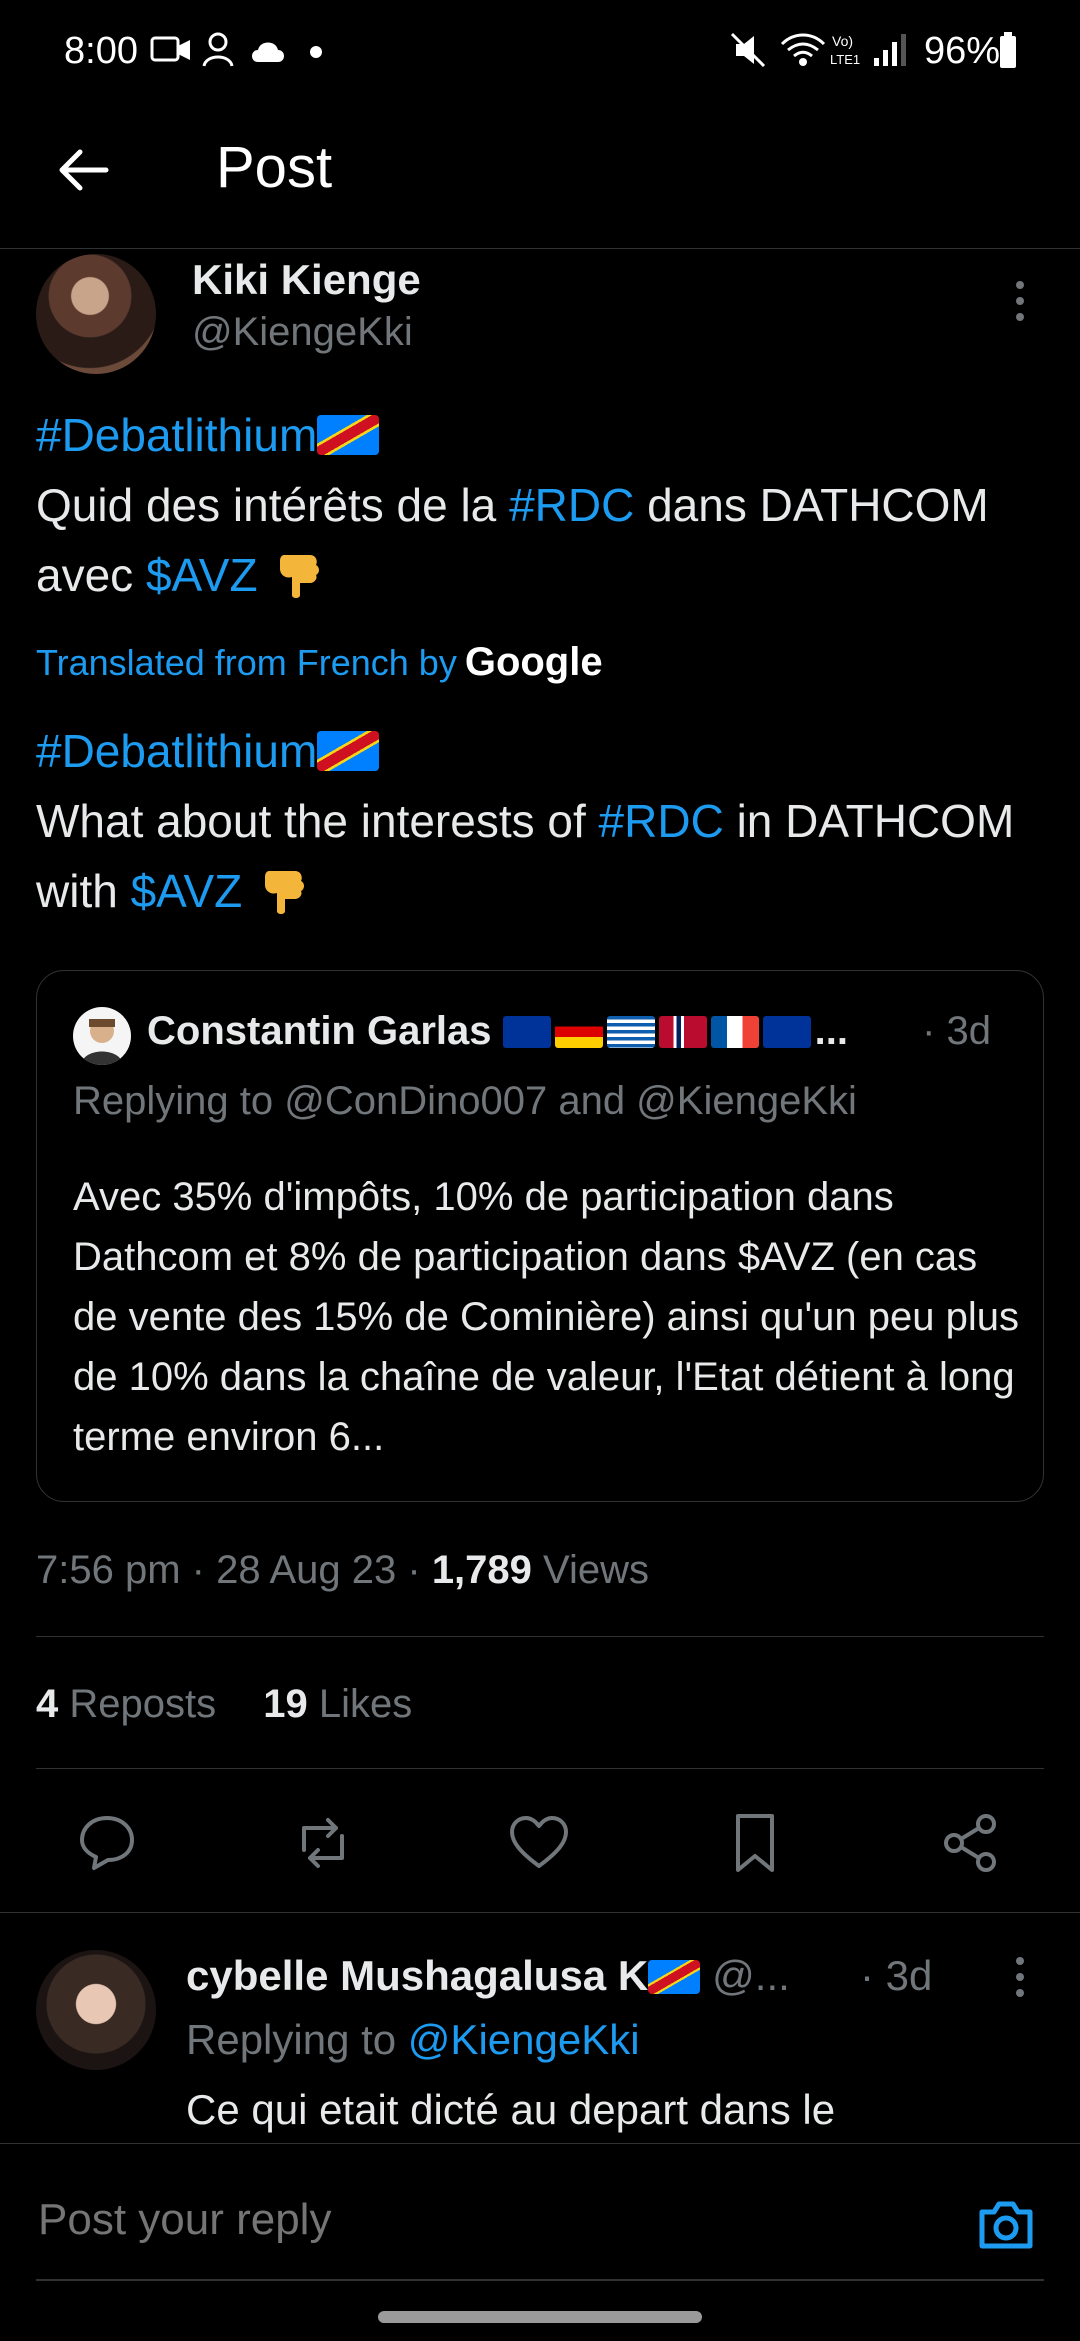 The image size is (1080, 2341). Describe the element at coordinates (682, 1032) in the screenshot. I see `norway-flag-icon` at that location.